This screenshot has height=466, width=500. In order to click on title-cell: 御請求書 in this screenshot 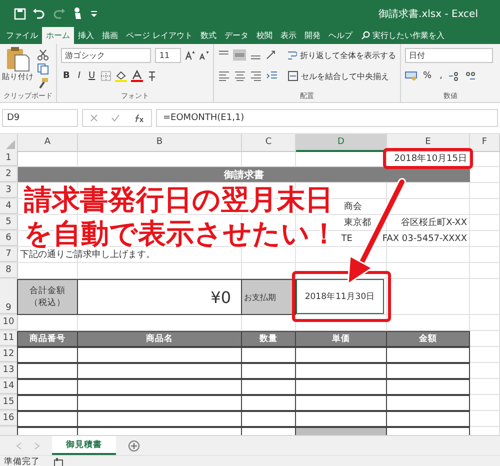, I will do `click(244, 174)`.